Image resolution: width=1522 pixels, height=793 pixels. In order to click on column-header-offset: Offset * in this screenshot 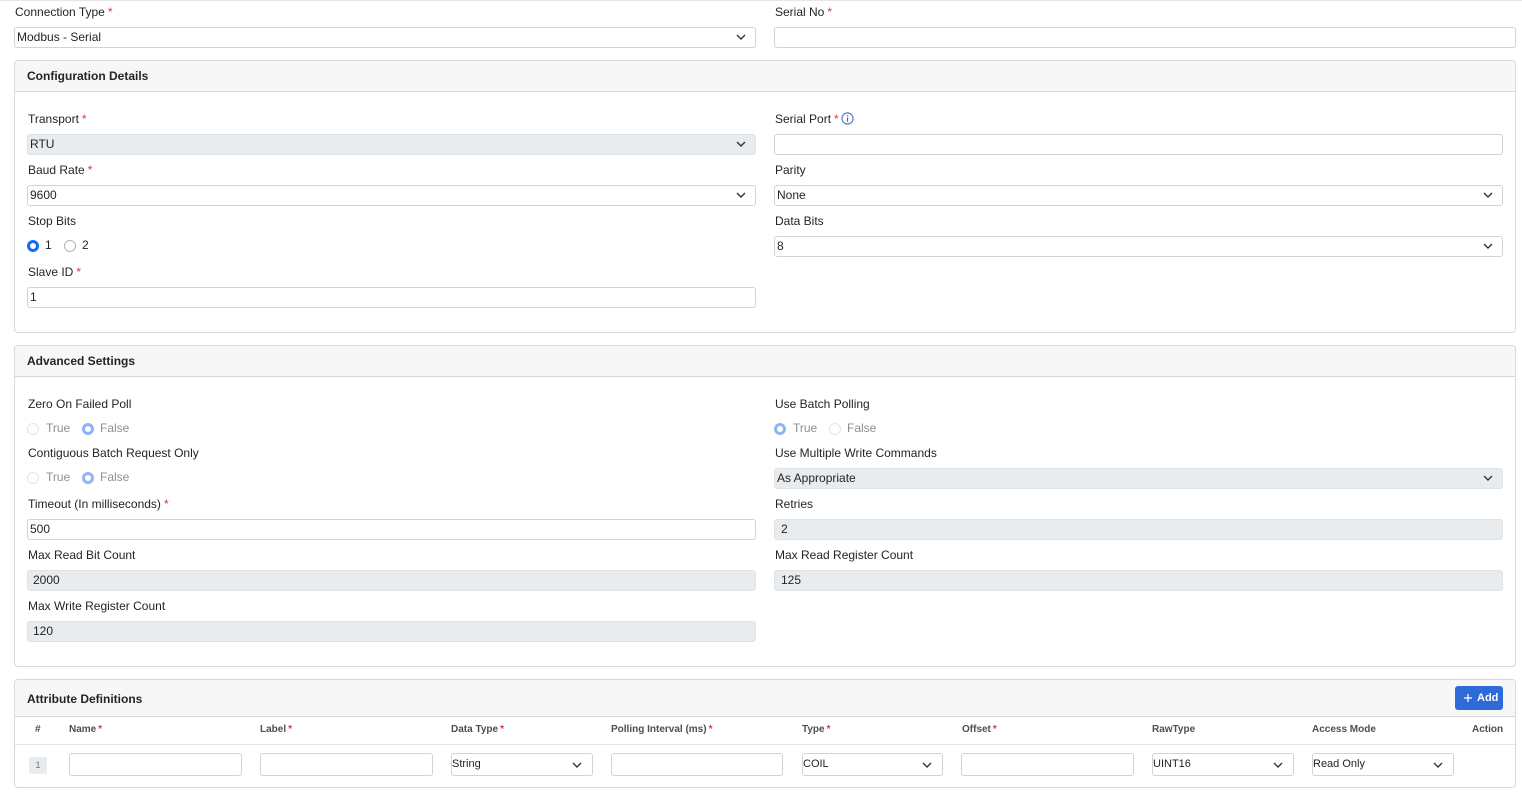, I will do `click(979, 729)`.